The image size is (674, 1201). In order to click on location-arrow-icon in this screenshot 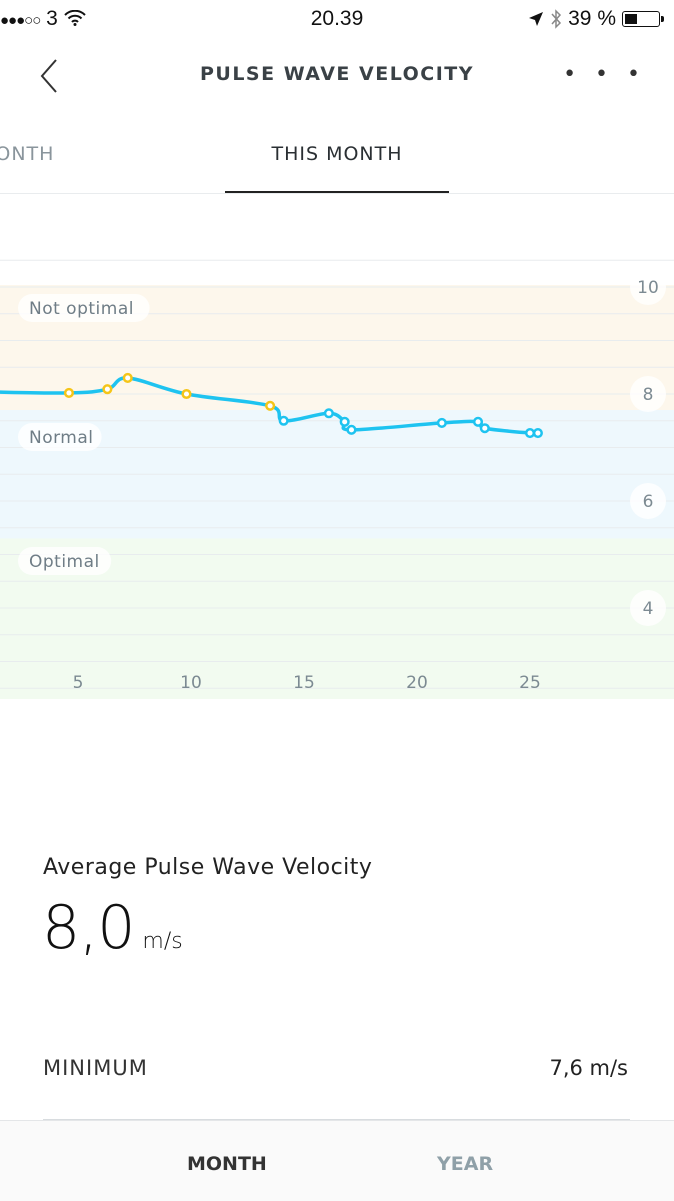, I will do `click(536, 19)`.